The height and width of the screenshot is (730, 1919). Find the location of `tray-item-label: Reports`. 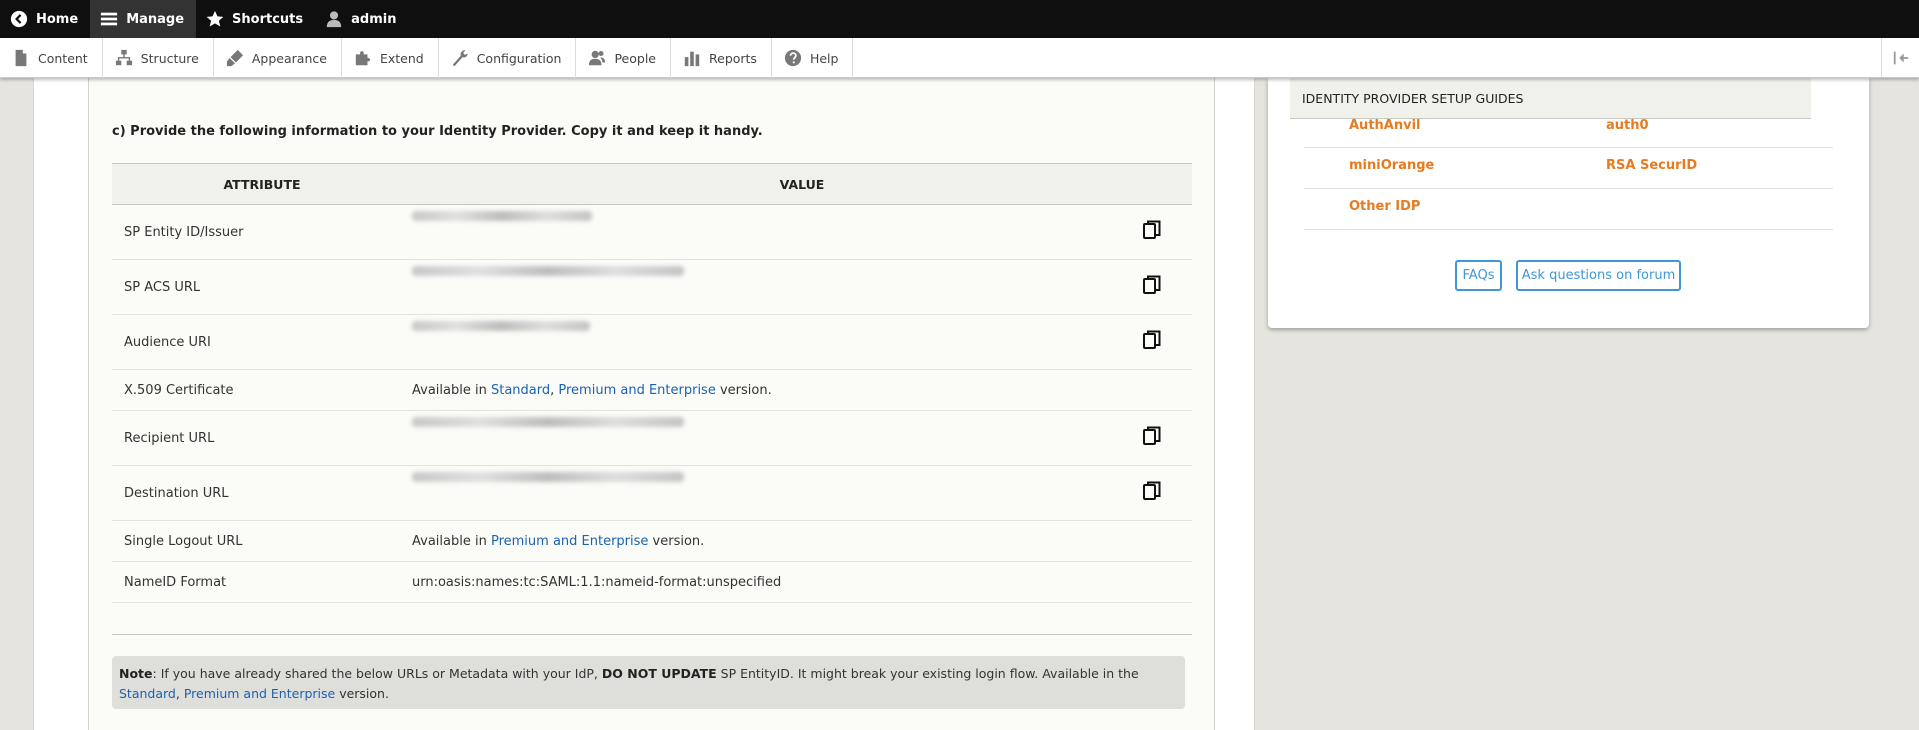

tray-item-label: Reports is located at coordinates (733, 58).